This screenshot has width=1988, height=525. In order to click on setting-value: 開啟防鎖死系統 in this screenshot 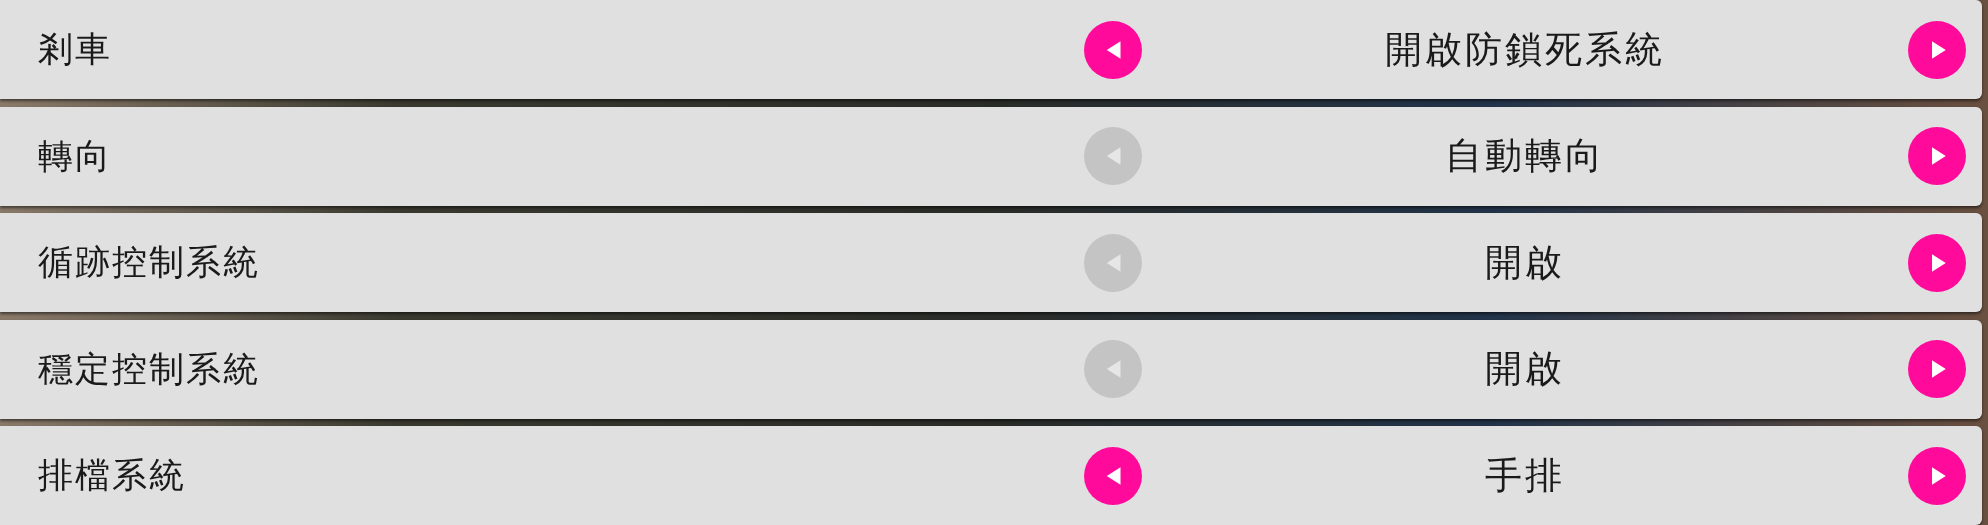, I will do `click(1525, 49)`.